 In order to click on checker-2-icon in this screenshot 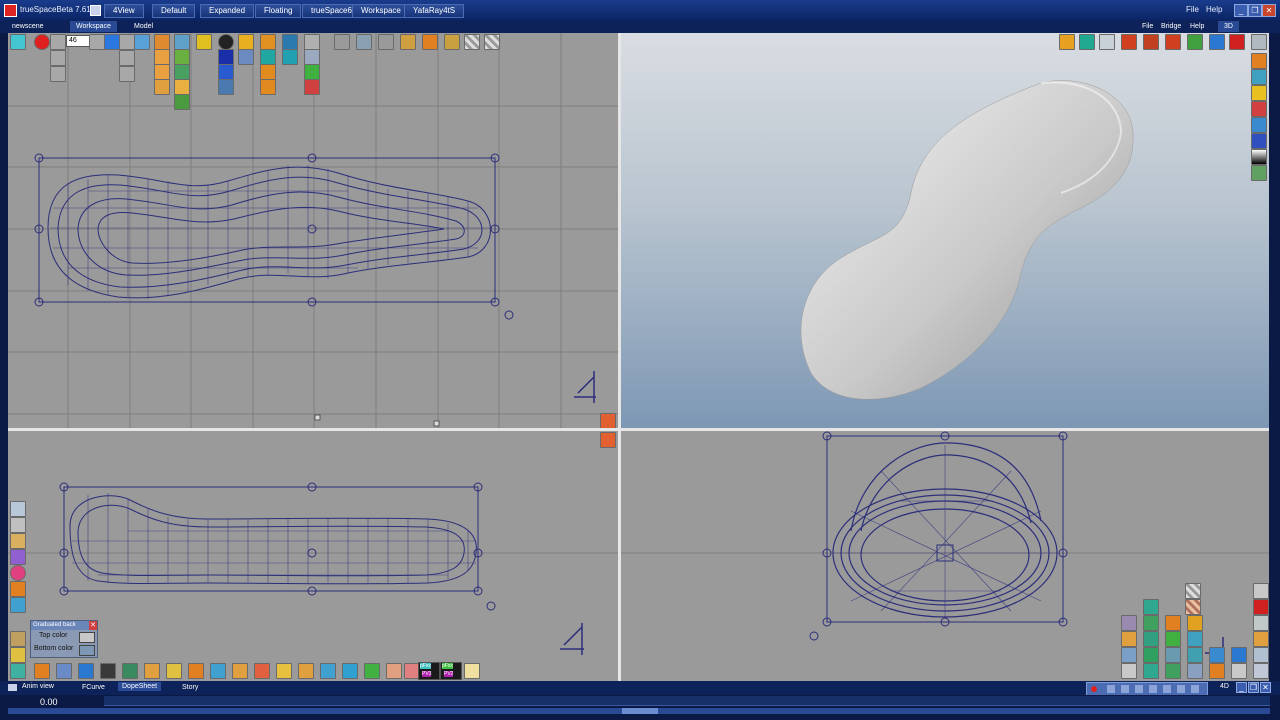, I will do `click(492, 42)`.